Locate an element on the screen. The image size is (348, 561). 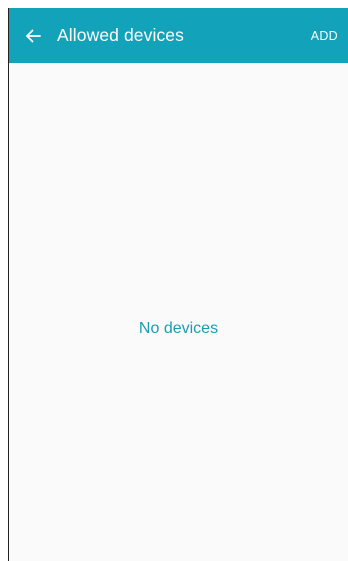
page-title: Allowed devices is located at coordinates (120, 35).